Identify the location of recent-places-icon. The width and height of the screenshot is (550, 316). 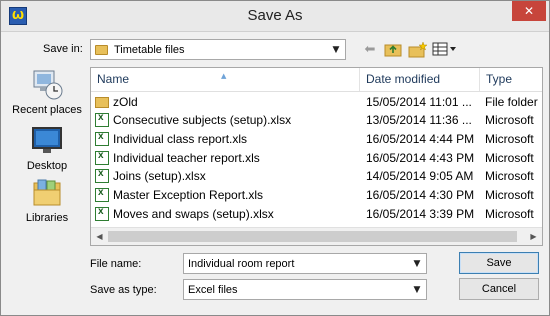
(48, 85).